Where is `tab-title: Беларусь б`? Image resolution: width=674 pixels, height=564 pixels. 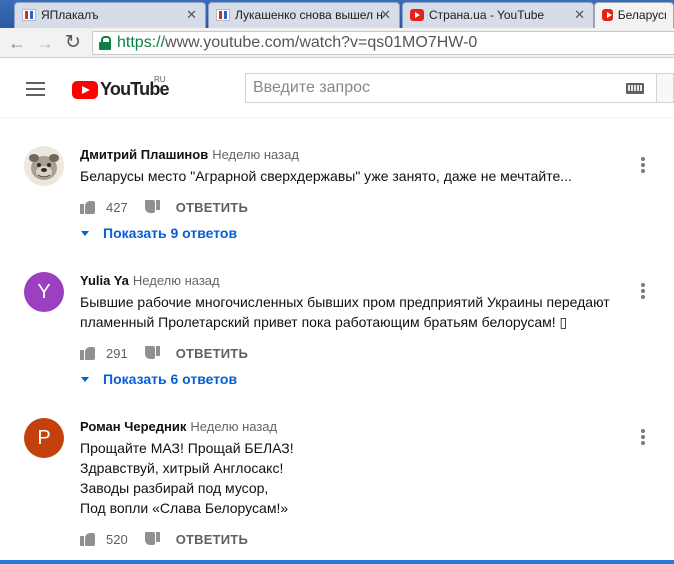 tab-title: Беларусь б is located at coordinates (641, 15).